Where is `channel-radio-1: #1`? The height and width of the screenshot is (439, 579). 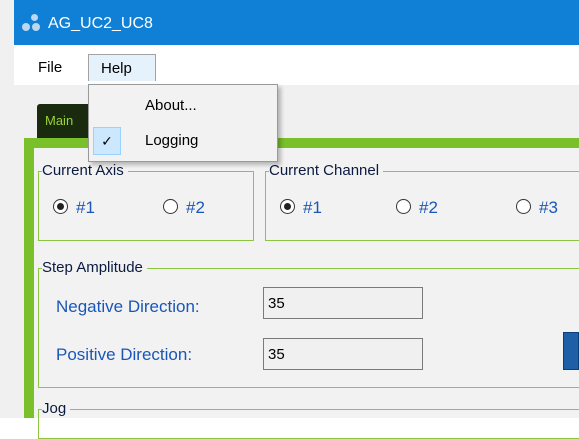 channel-radio-1: #1 is located at coordinates (301, 208).